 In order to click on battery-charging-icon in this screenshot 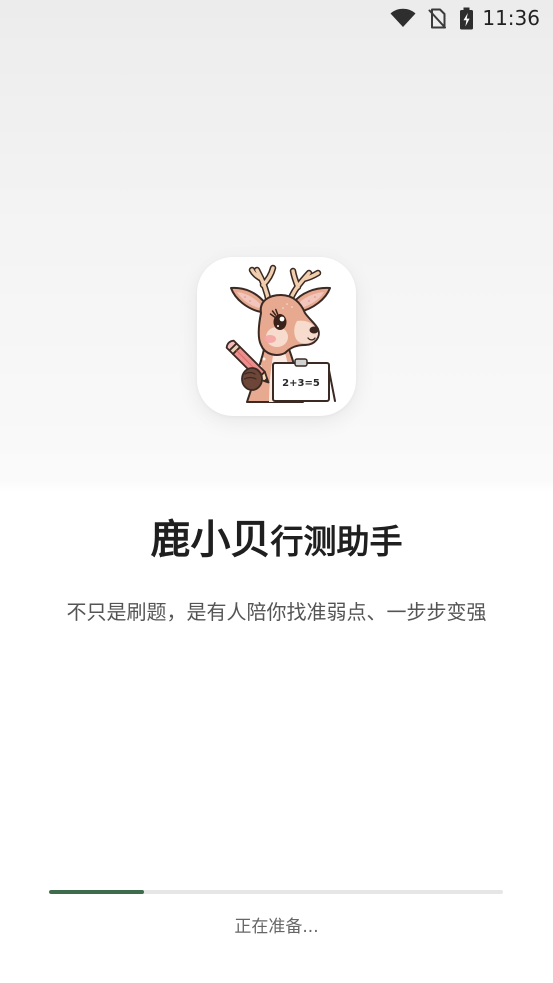, I will do `click(466, 18)`.